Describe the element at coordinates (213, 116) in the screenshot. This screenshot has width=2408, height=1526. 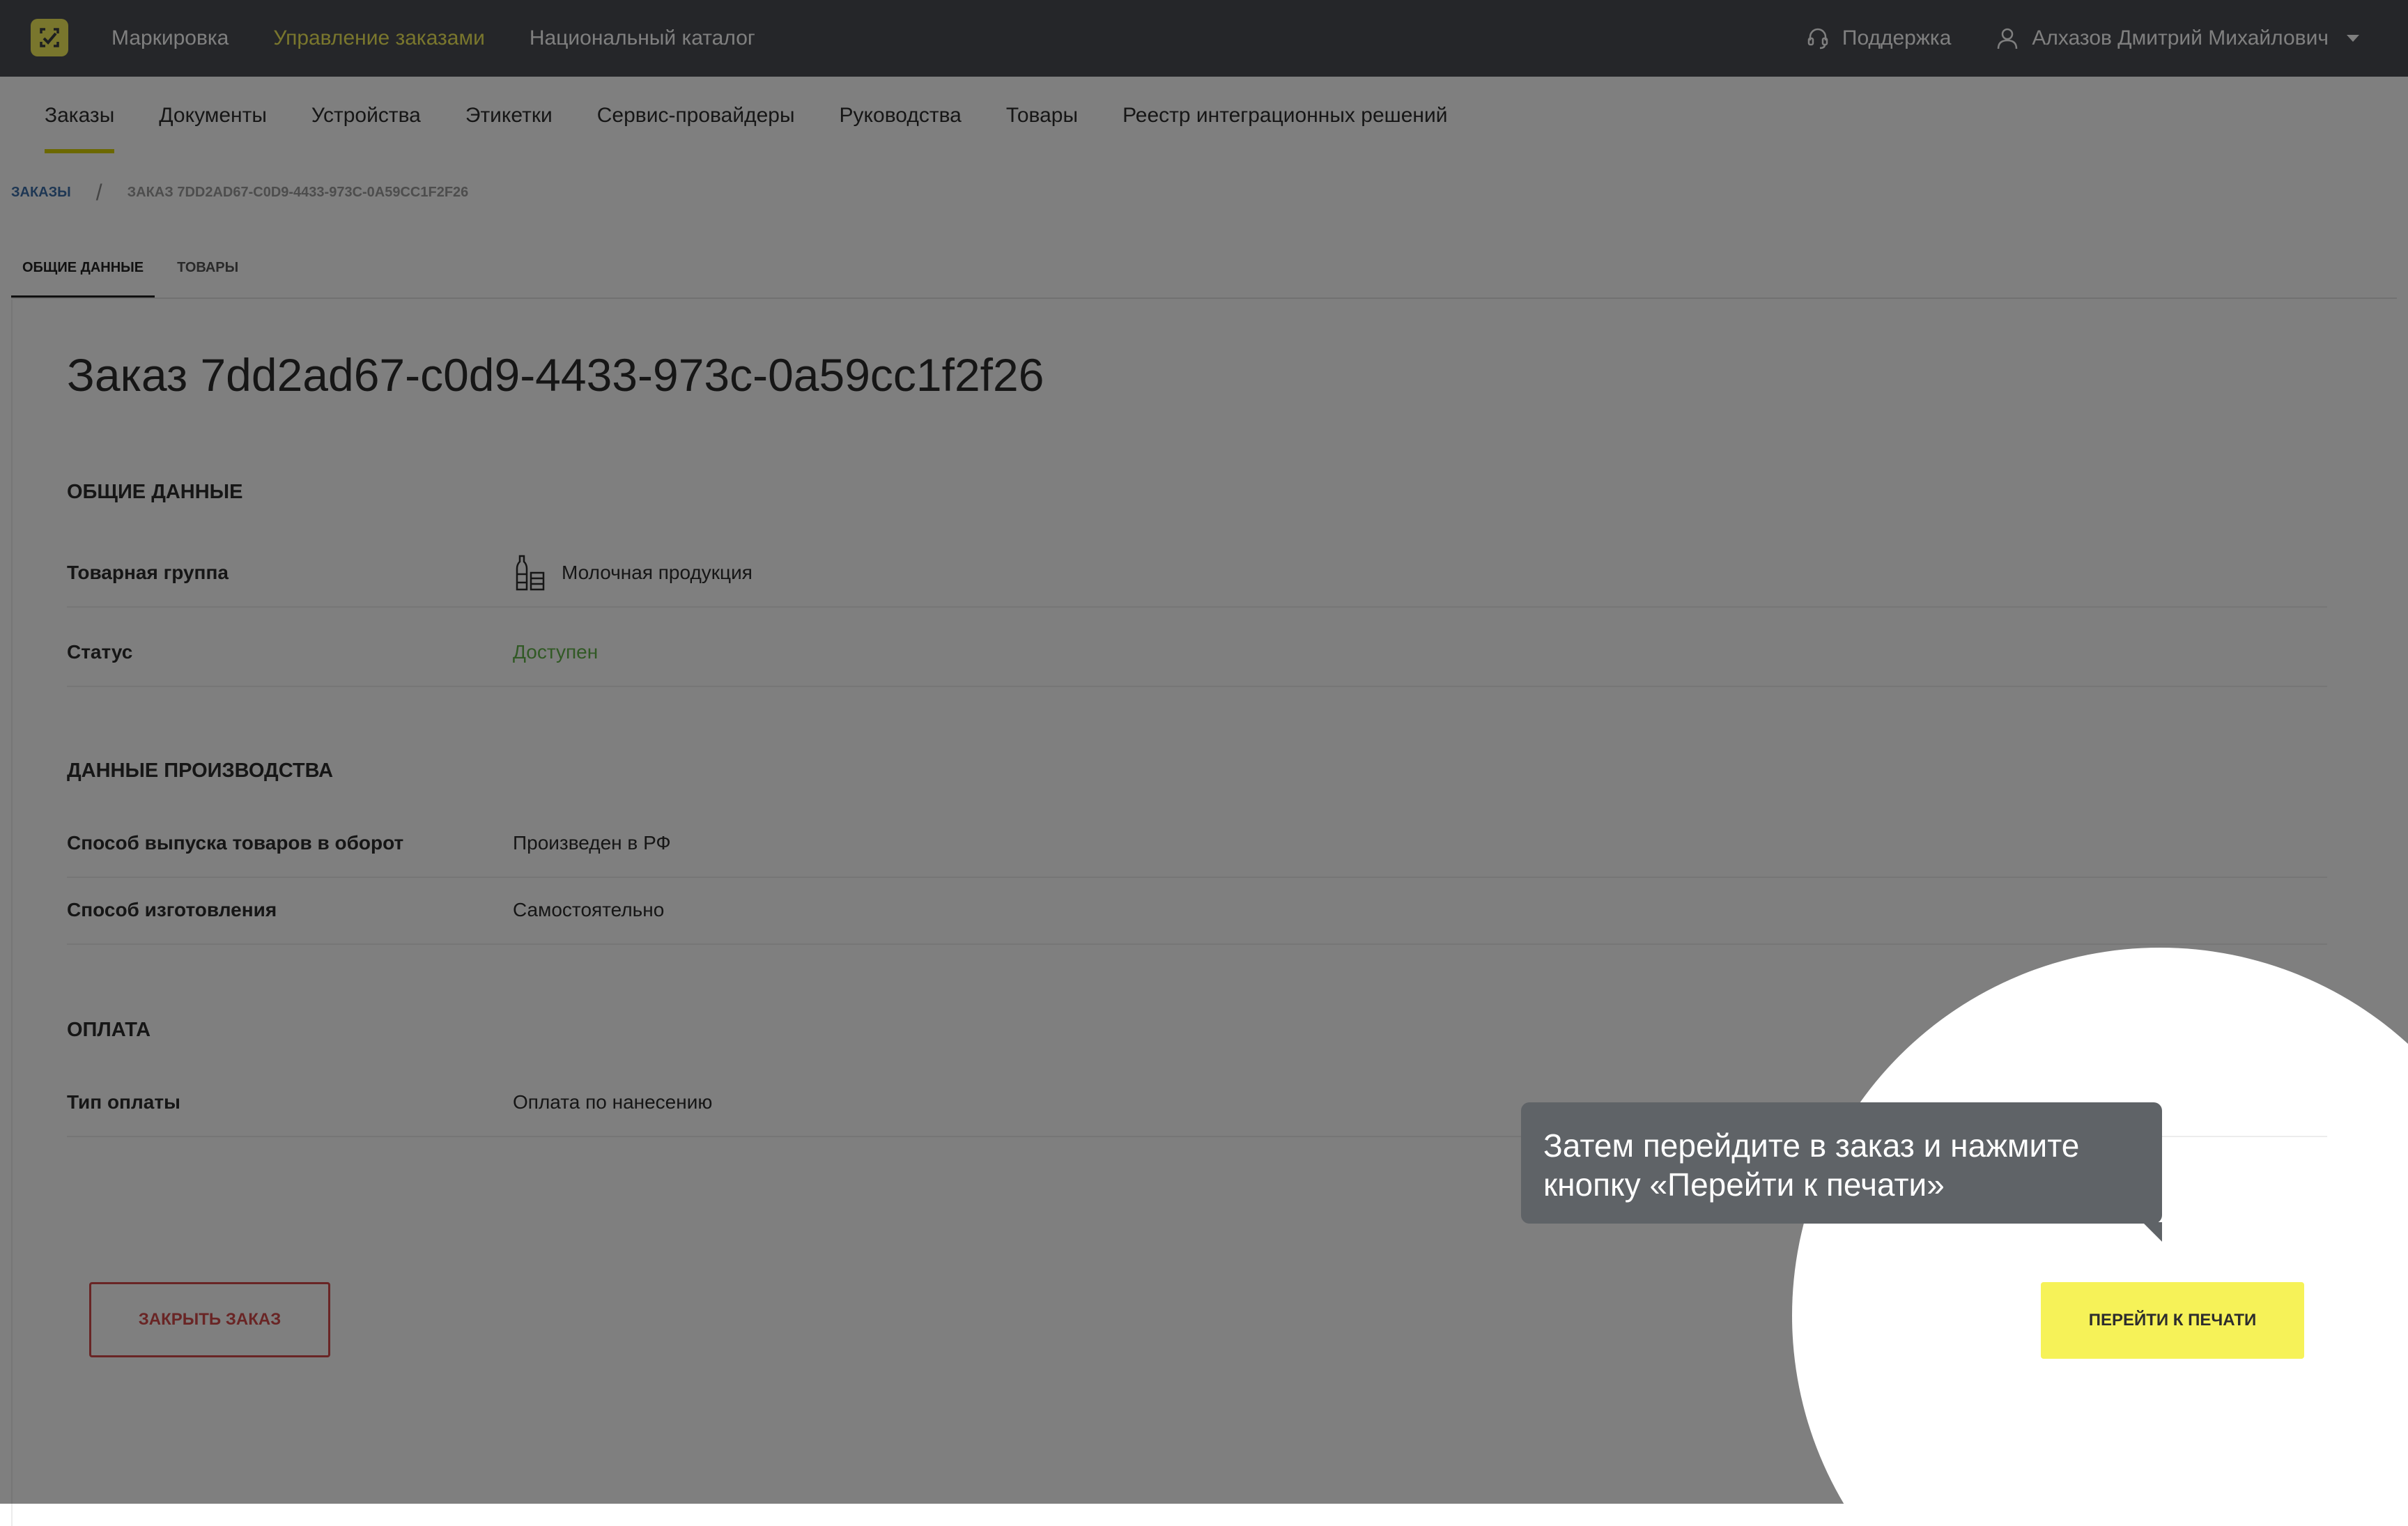
I see `tab-documents: Документы` at that location.